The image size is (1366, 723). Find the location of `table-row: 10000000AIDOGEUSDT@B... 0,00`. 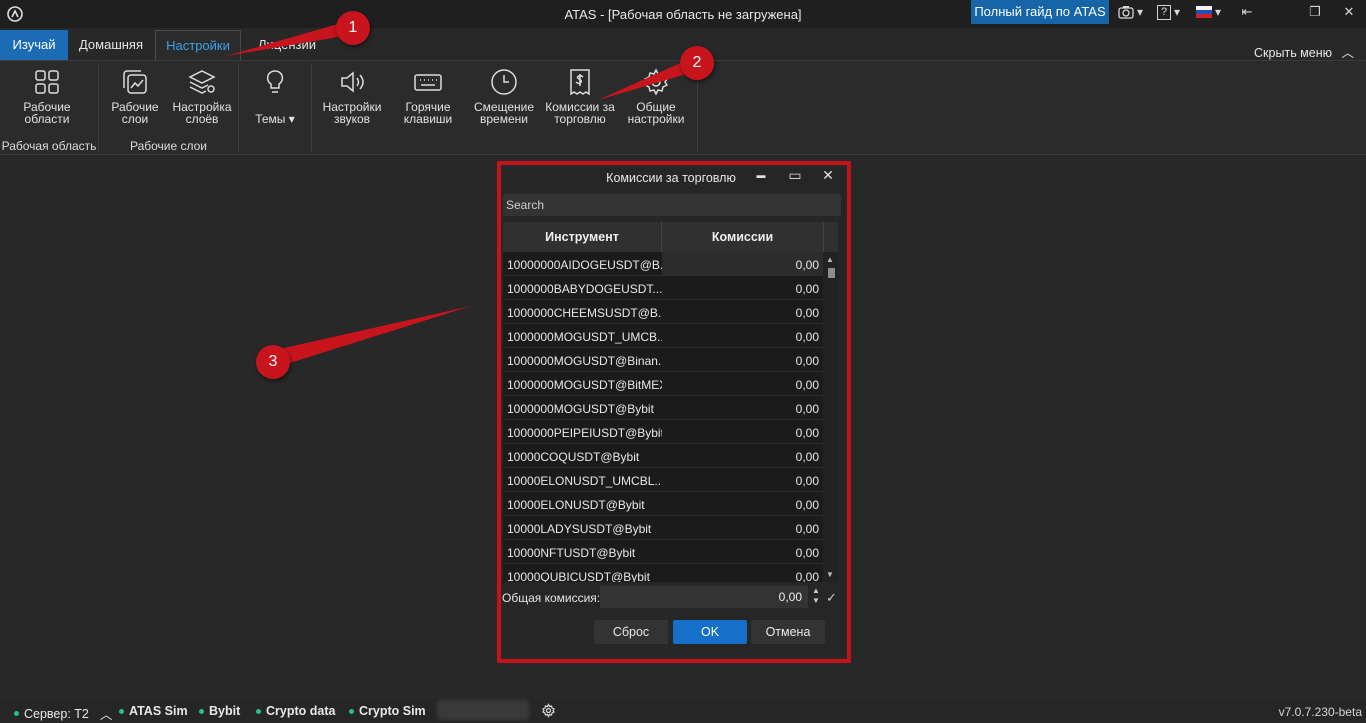

table-row: 10000000AIDOGEUSDT@B... 0,00 is located at coordinates (663, 264).